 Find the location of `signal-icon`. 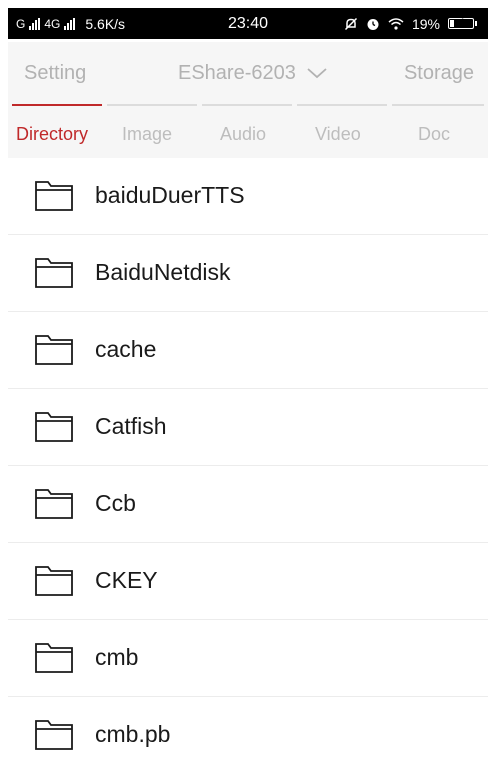

signal-icon is located at coordinates (35, 23).